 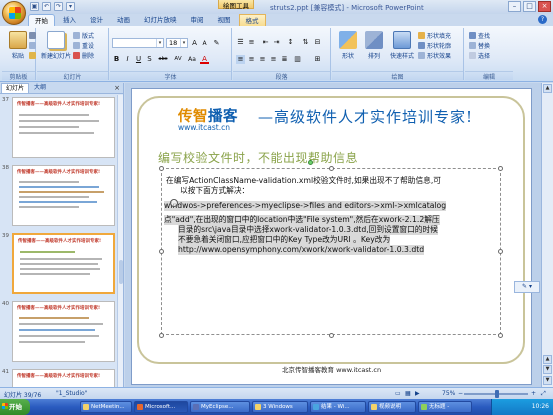 What do you see at coordinates (434, 36) in the screenshot?
I see `shape-fill-button: 形状填充` at bounding box center [434, 36].